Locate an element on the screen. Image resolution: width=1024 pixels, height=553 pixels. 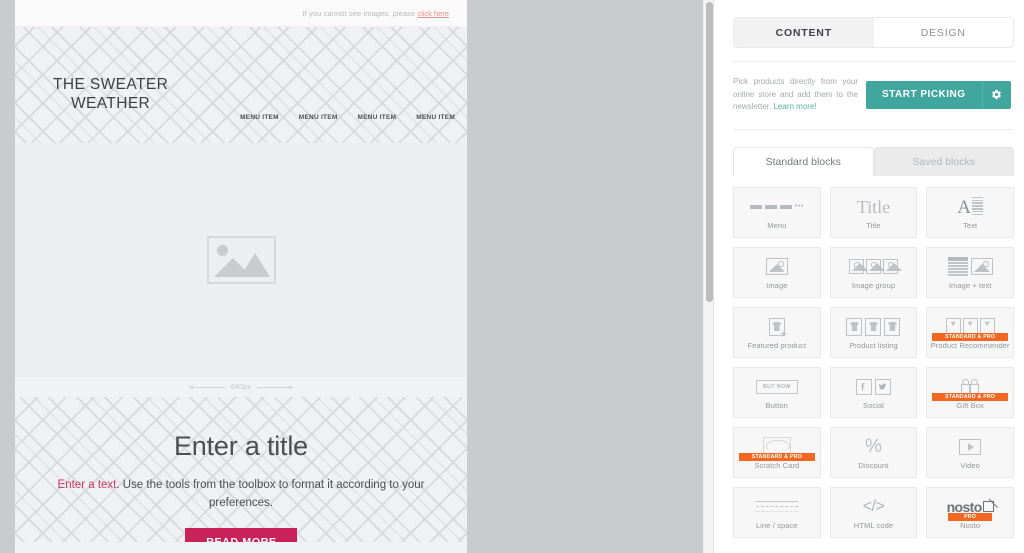
image-placeholder-icon is located at coordinates (241, 260).